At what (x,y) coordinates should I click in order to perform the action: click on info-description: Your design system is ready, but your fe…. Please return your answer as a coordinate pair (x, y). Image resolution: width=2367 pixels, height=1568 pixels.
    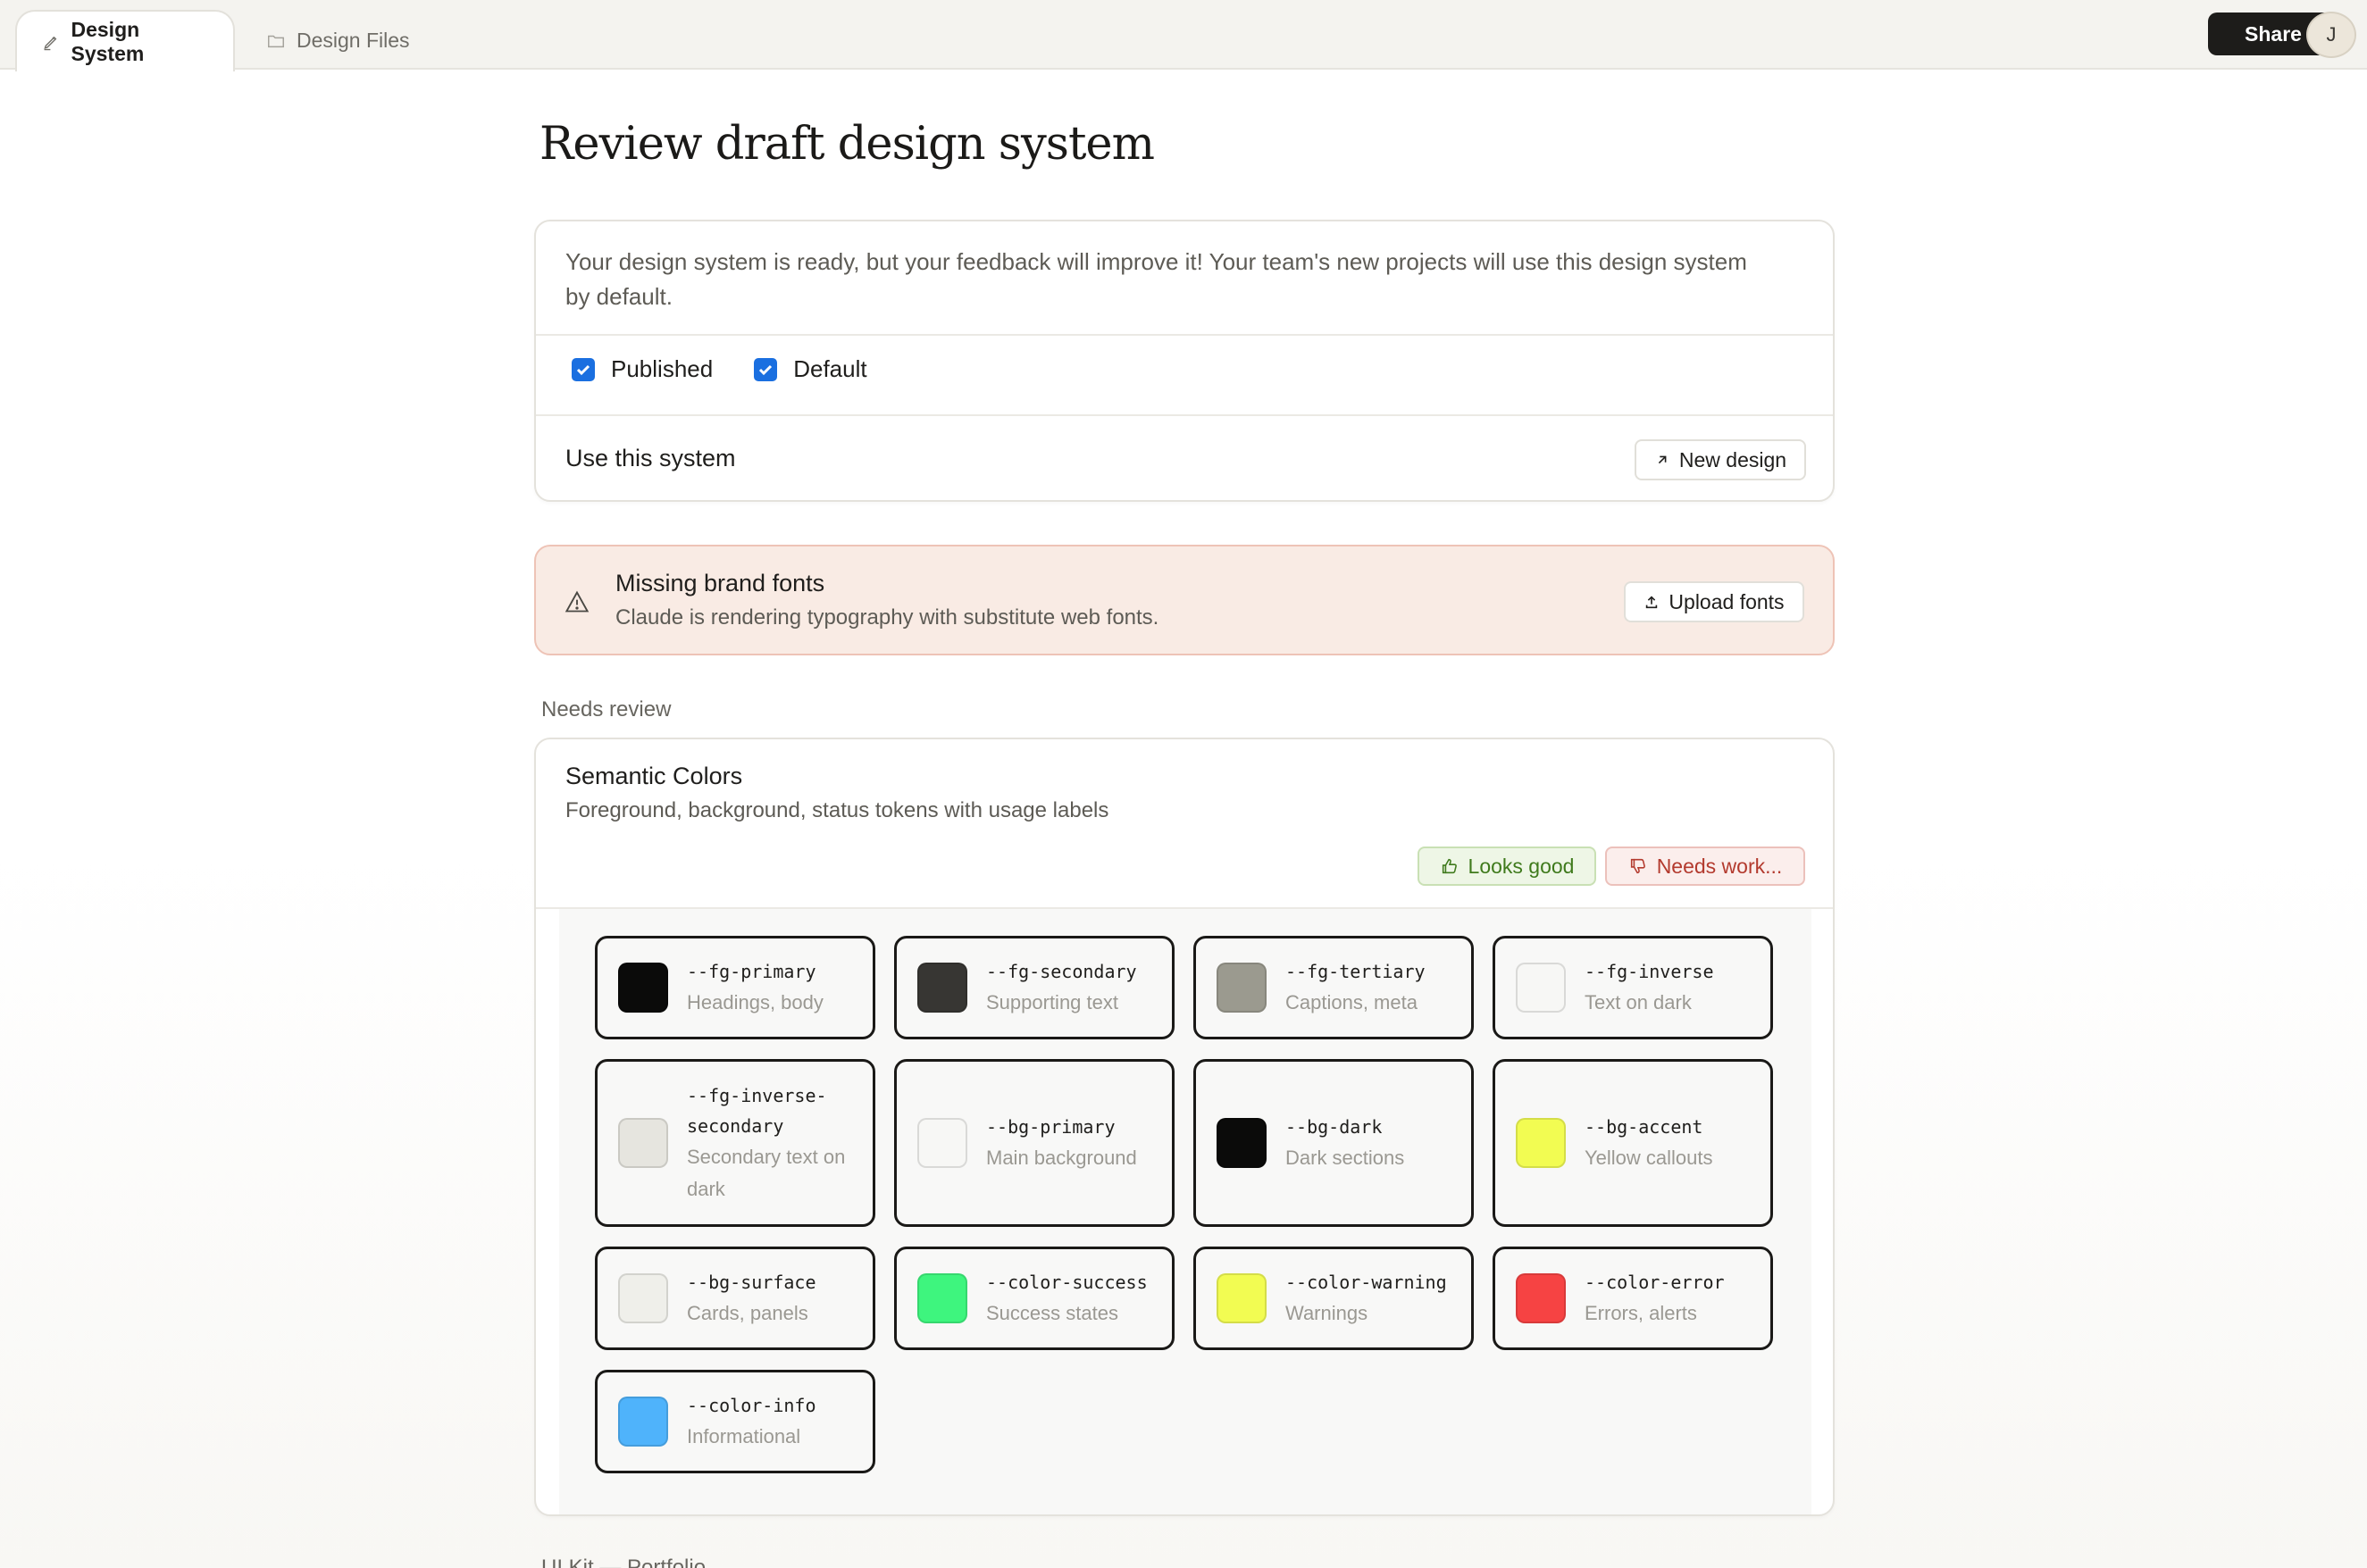
    Looking at the image, I should click on (1156, 279).